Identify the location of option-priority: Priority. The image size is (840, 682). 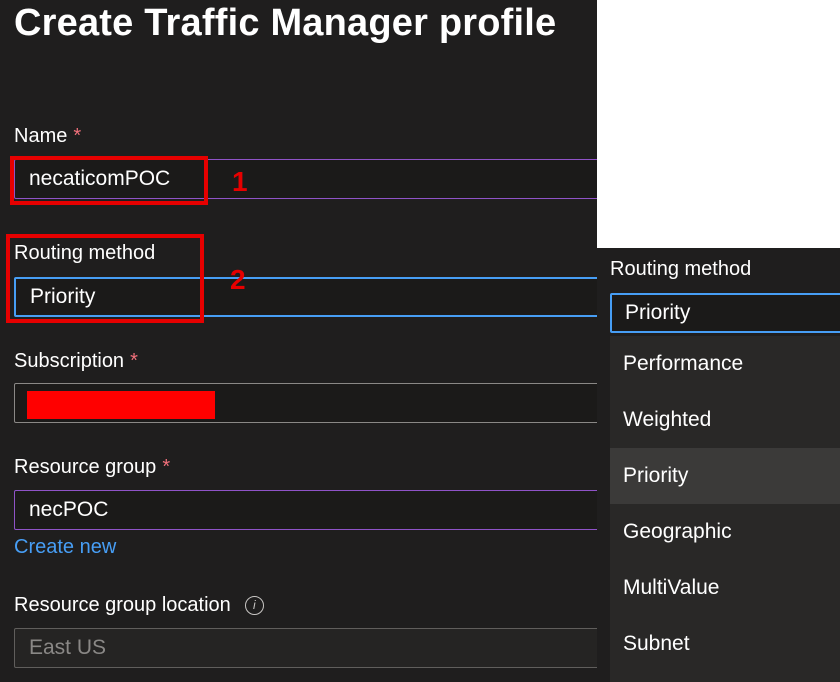
(725, 476).